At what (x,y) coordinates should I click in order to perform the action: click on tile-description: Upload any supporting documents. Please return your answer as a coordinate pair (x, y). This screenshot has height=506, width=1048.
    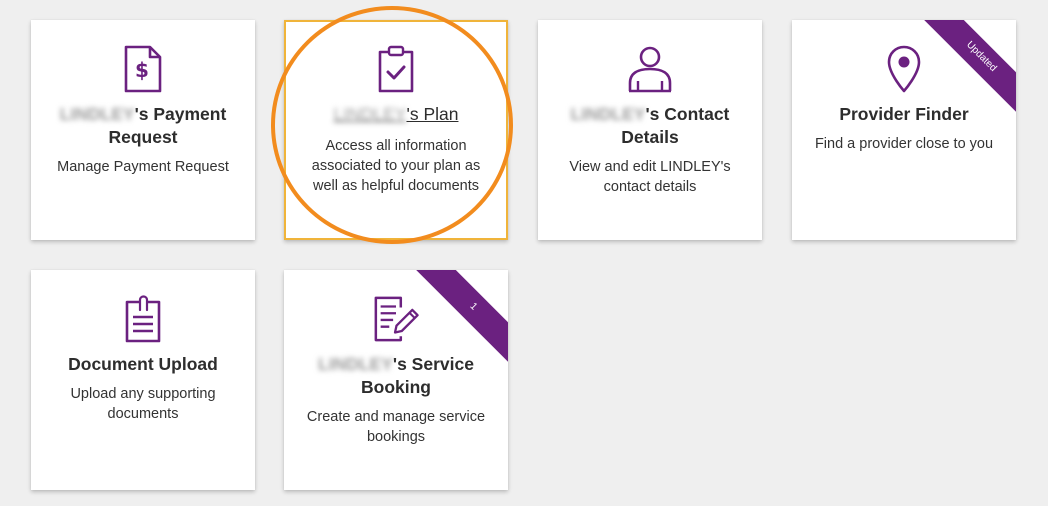
    Looking at the image, I should click on (143, 404).